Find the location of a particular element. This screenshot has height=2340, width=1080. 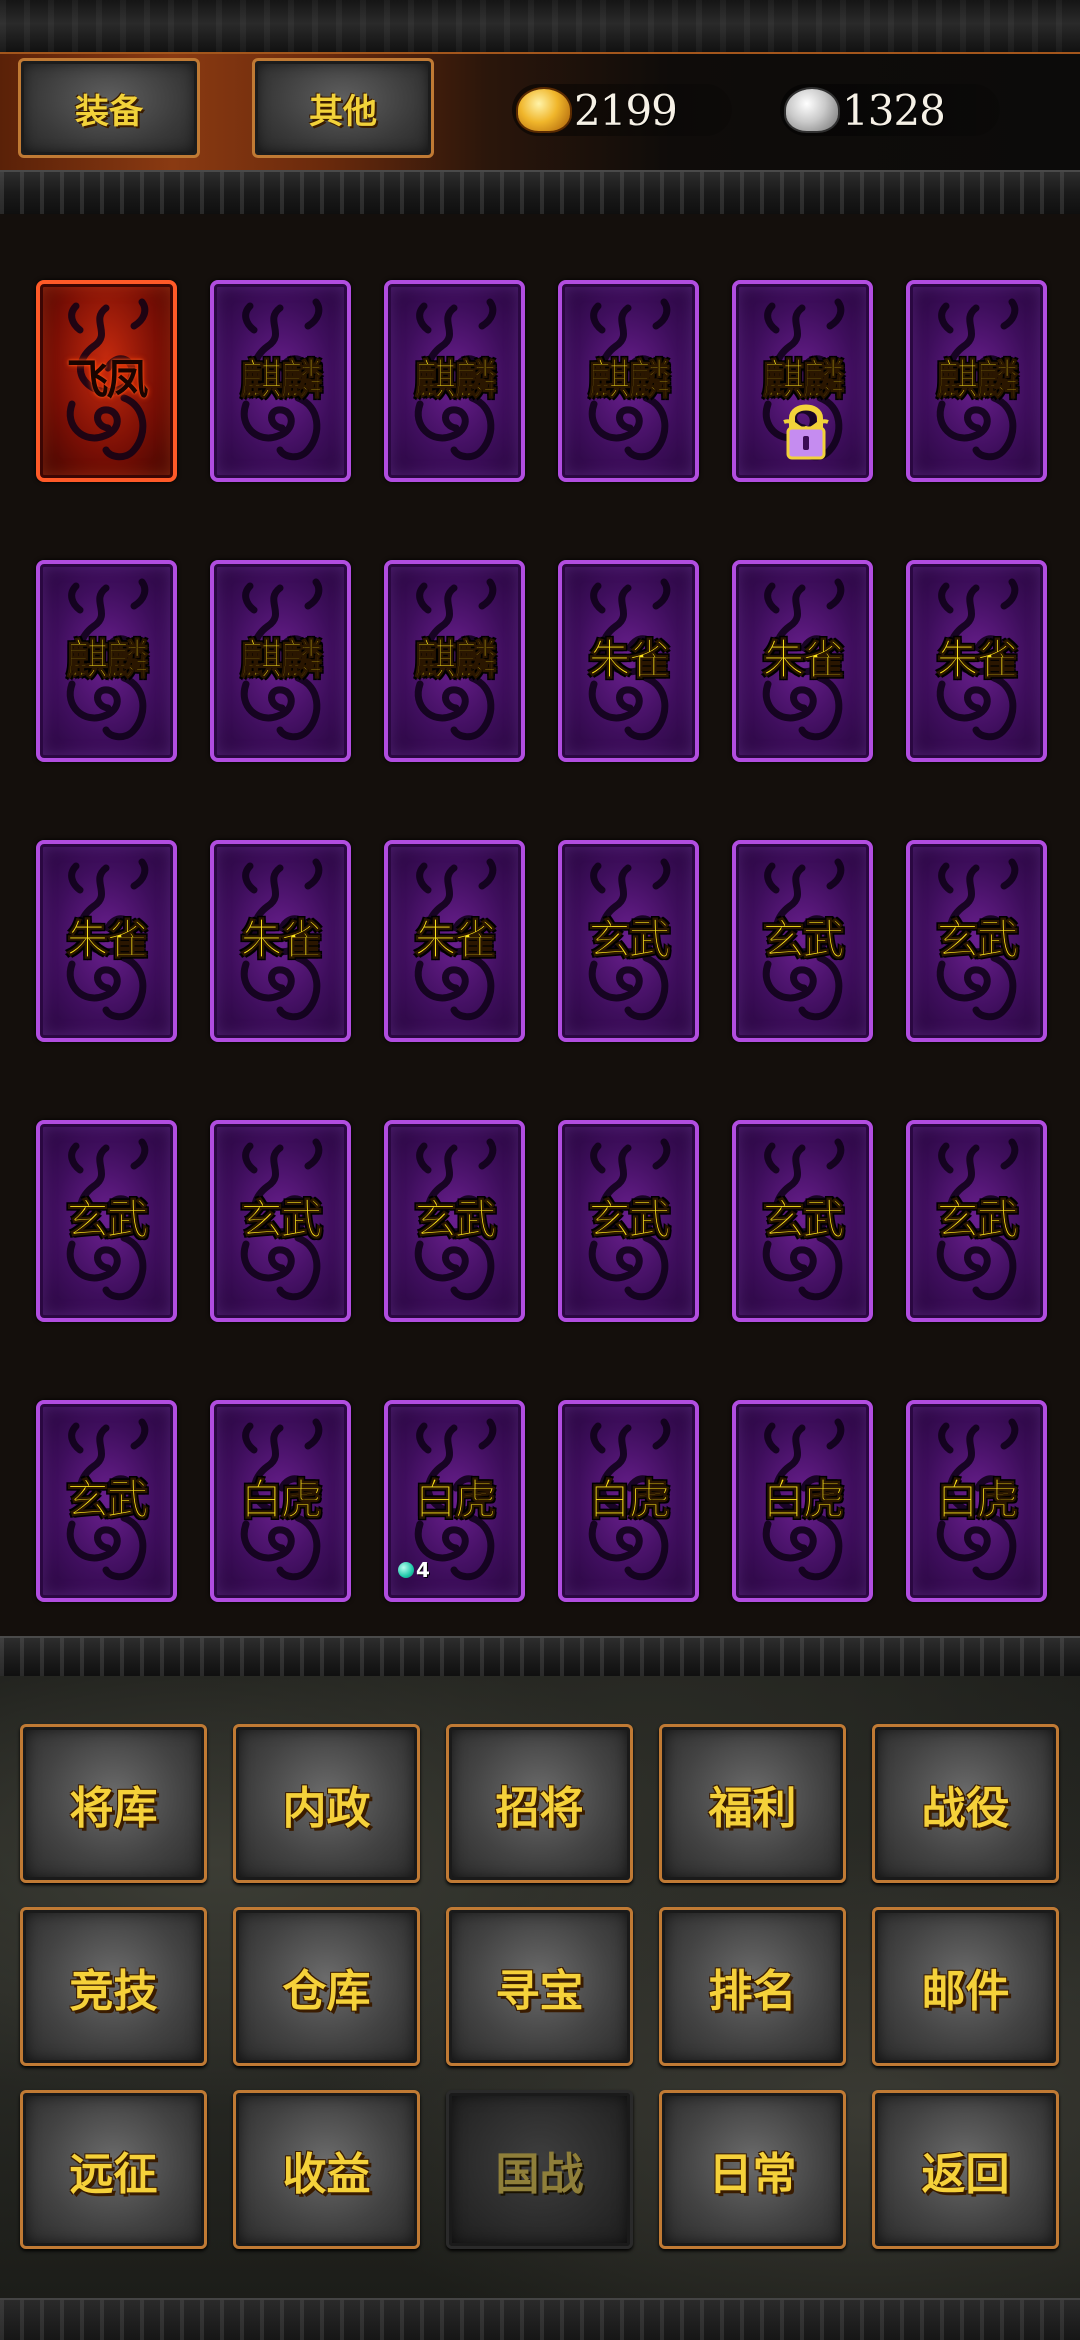

menu-button: 日常 is located at coordinates (752, 2169).